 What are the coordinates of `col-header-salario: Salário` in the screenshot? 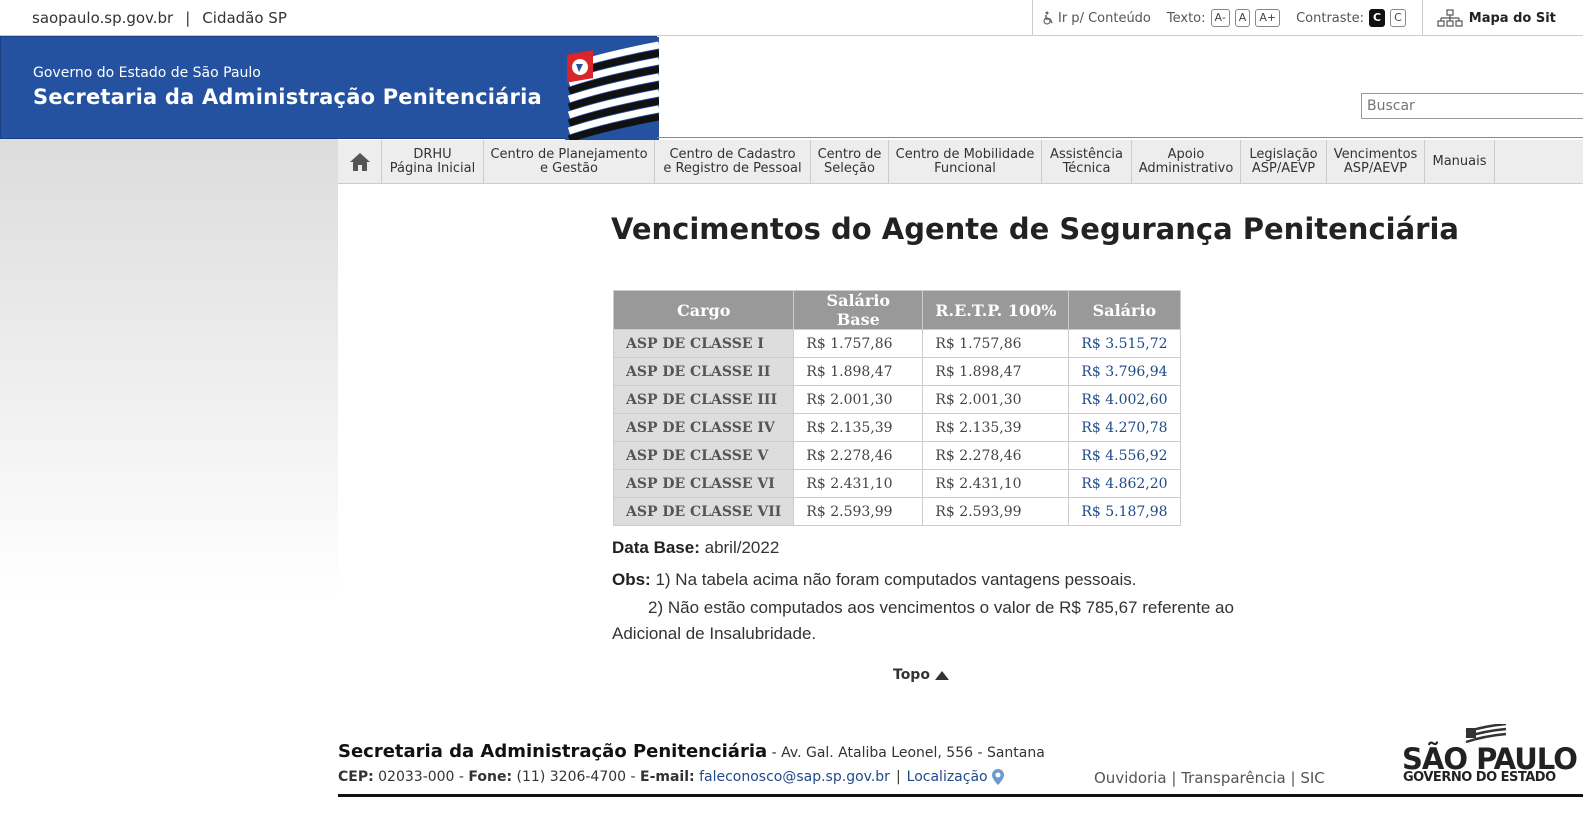 It's located at (1124, 310).